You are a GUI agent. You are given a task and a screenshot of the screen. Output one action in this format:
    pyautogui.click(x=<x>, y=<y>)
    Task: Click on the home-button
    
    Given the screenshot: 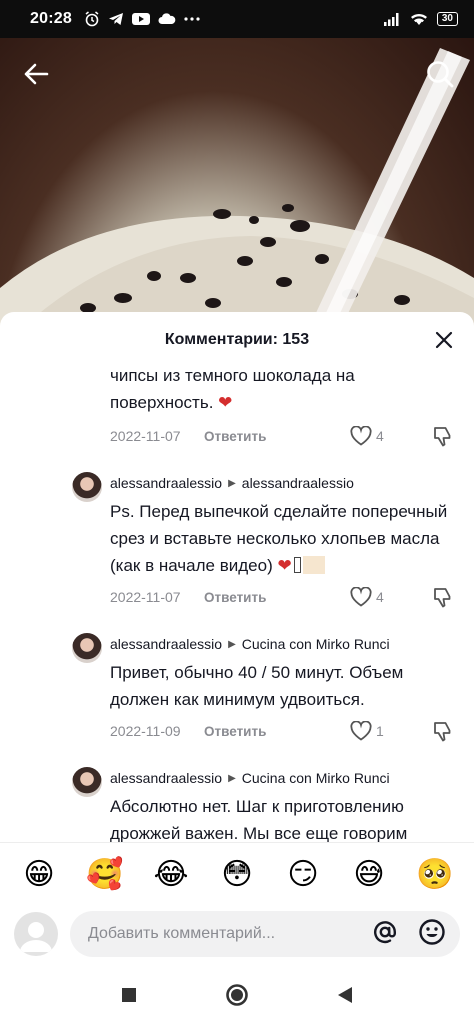 What is the action you would take?
    pyautogui.click(x=237, y=995)
    